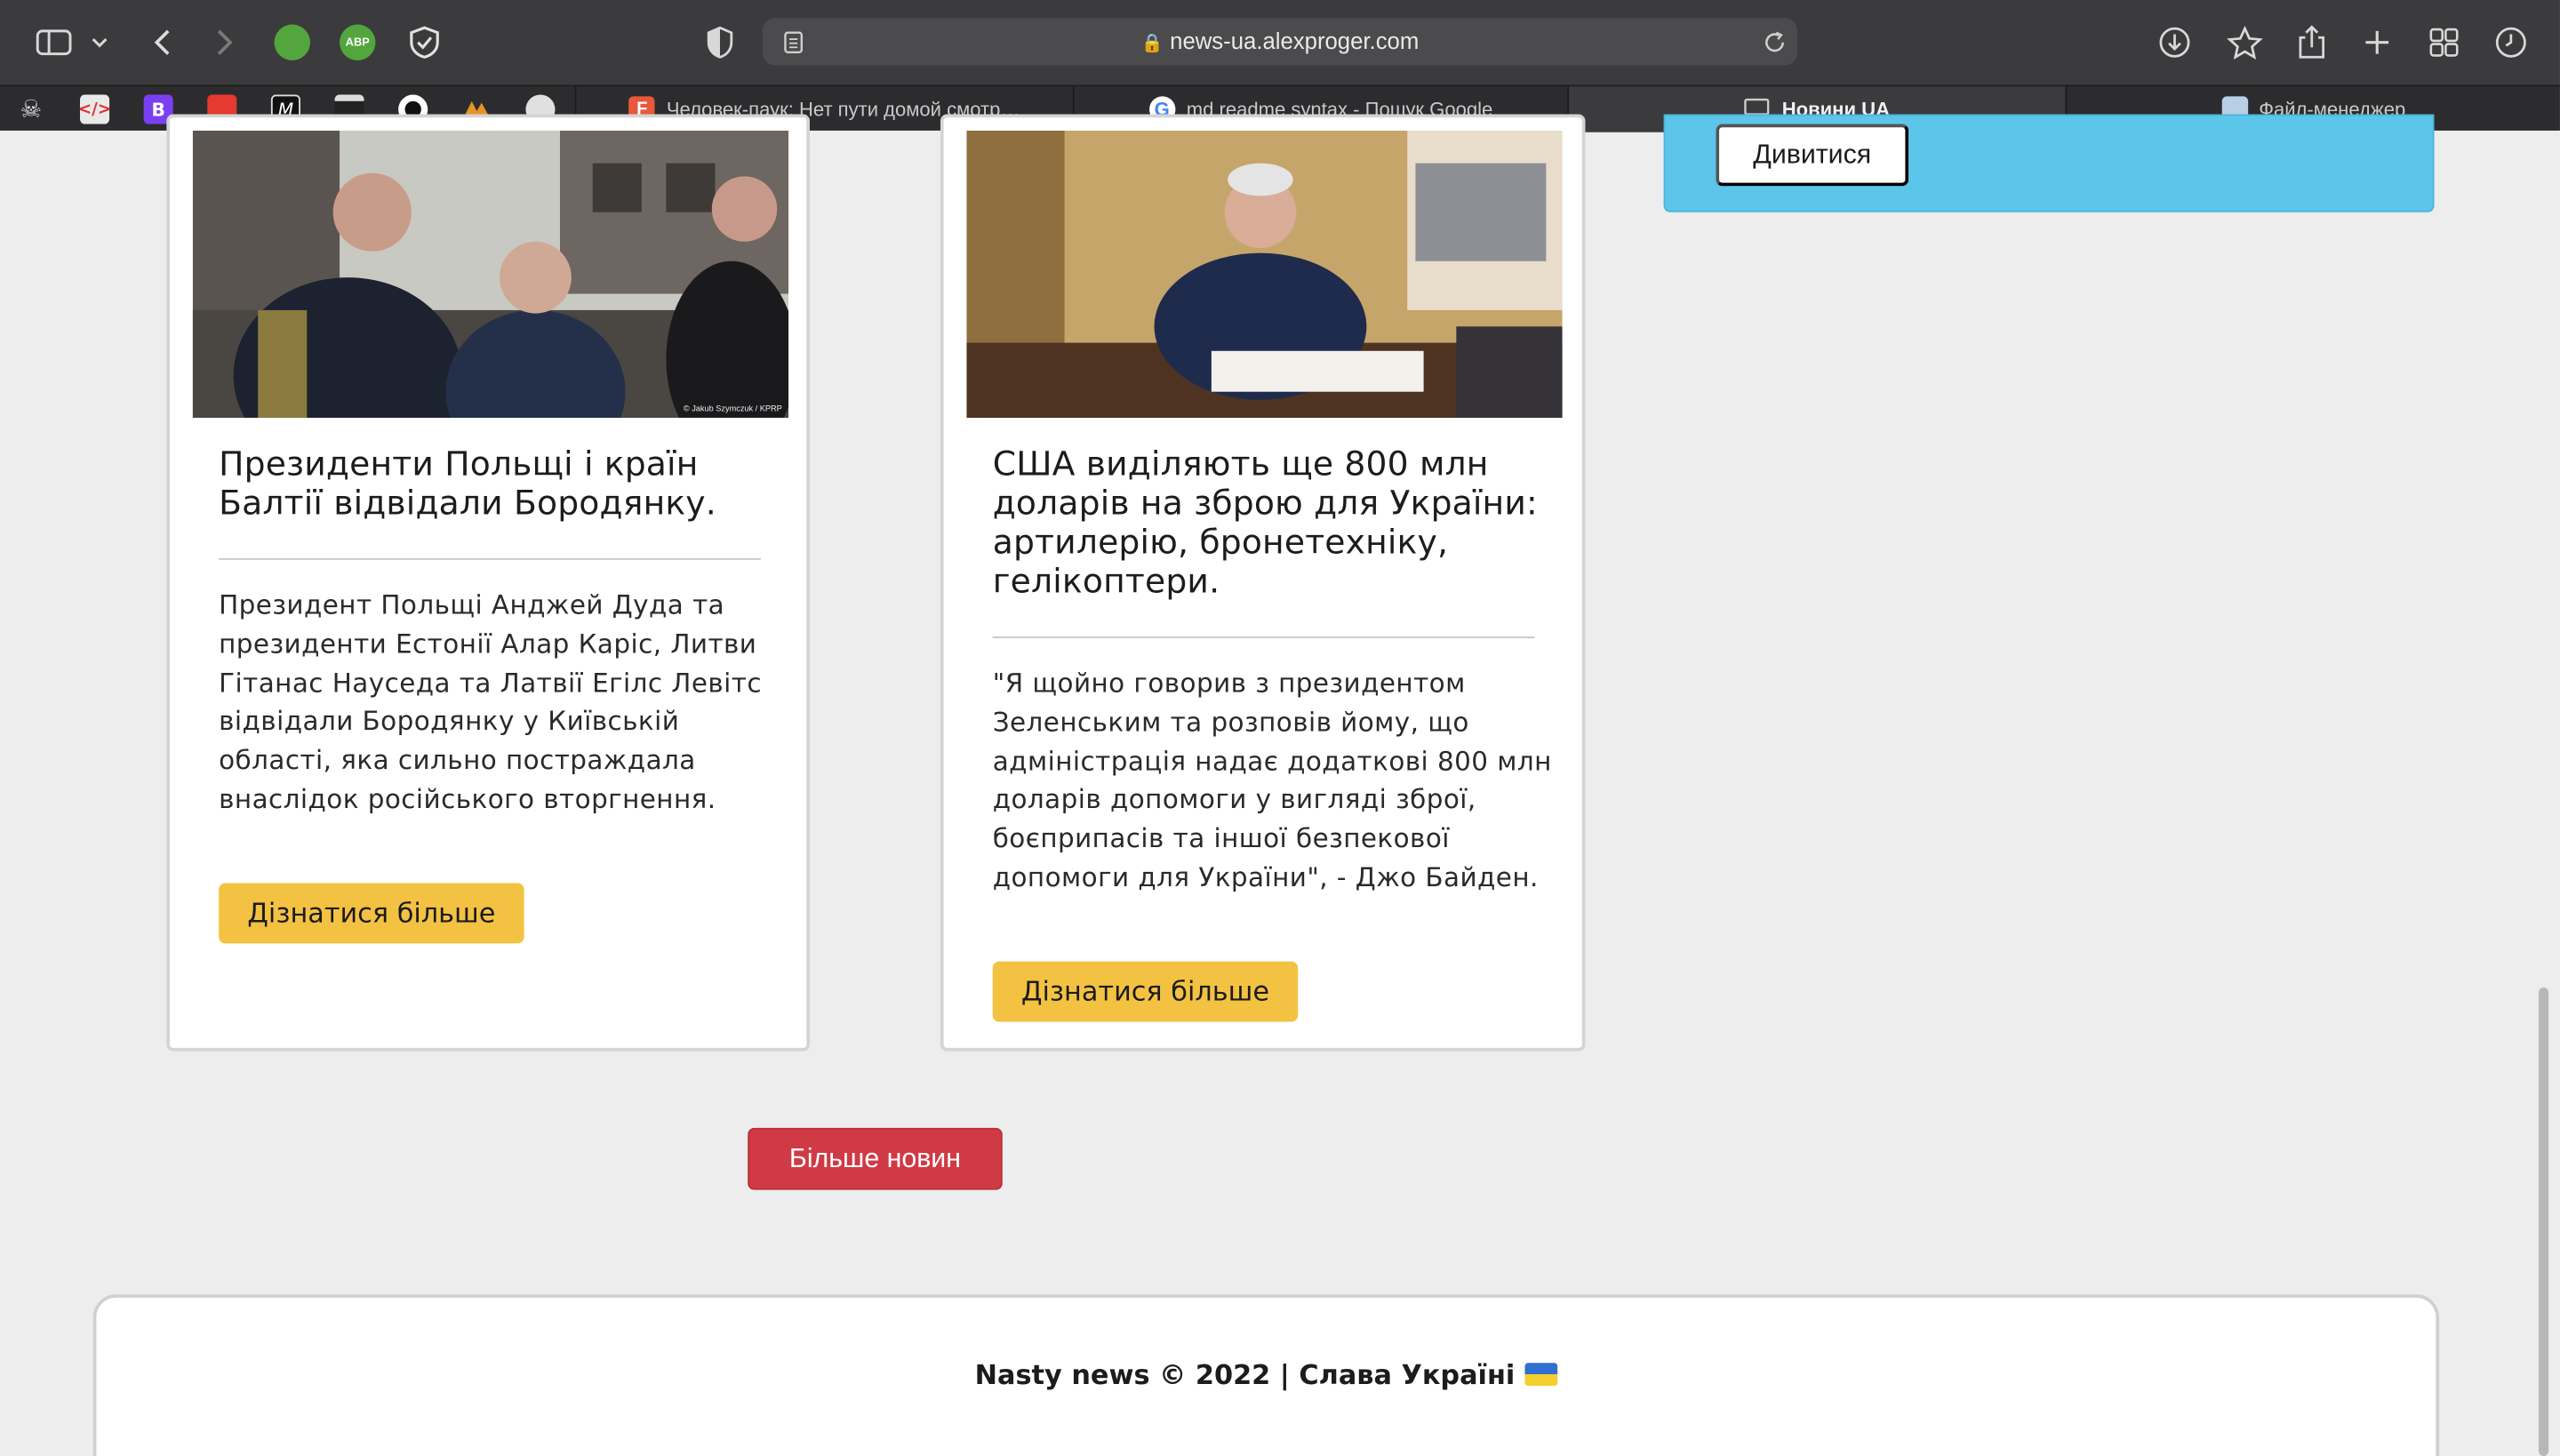 The image size is (2560, 1456). I want to click on url-text: news-ua.alexproger.com, so click(1295, 41).